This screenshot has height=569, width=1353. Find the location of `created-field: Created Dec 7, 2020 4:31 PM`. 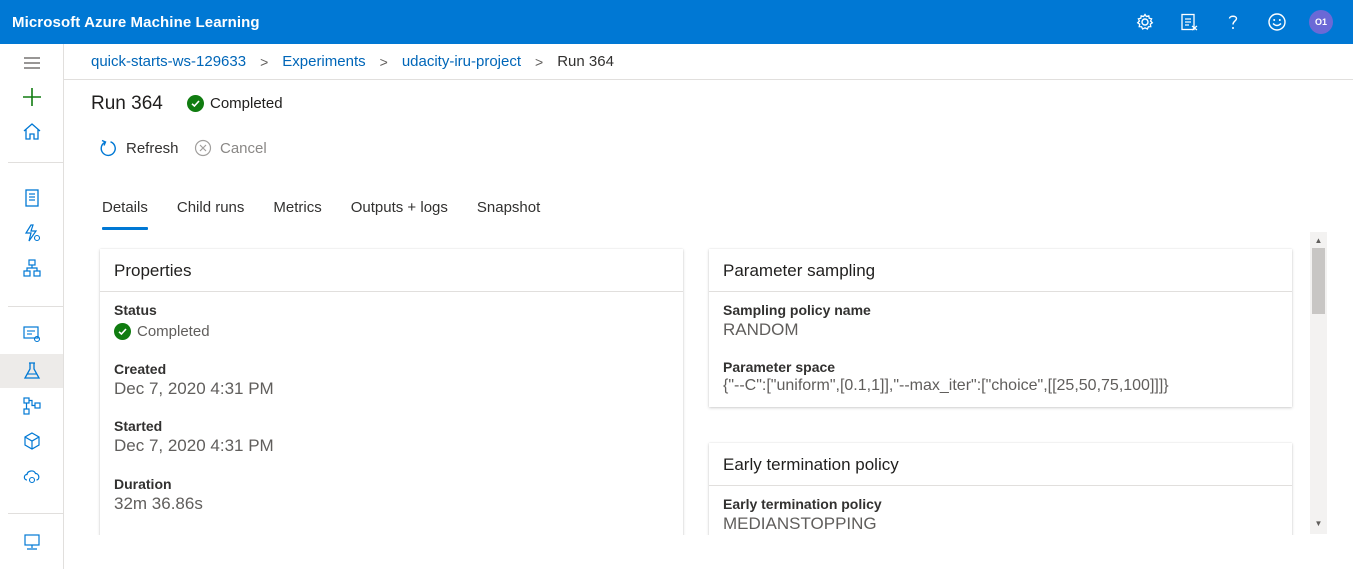

created-field: Created Dec 7, 2020 4:31 PM is located at coordinates (194, 380).